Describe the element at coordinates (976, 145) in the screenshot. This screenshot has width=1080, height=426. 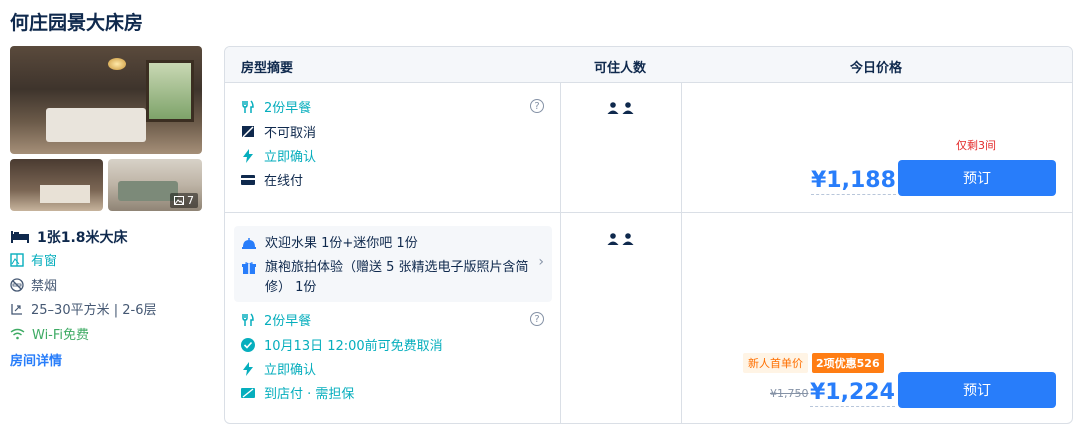
I see `stock-left-label: 仅剩3间` at that location.